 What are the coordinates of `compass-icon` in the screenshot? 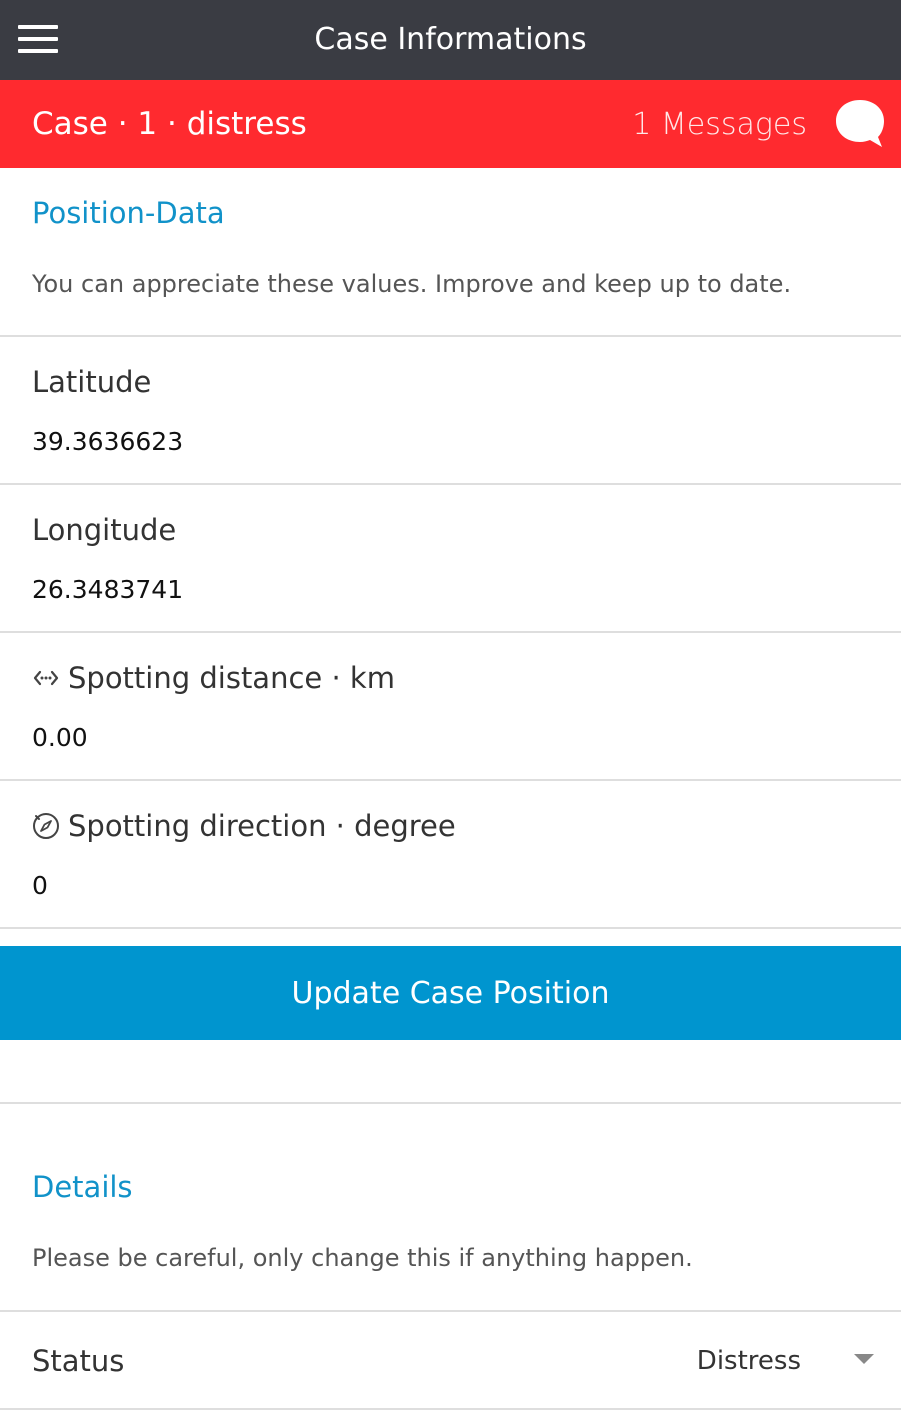 It's located at (46, 826).